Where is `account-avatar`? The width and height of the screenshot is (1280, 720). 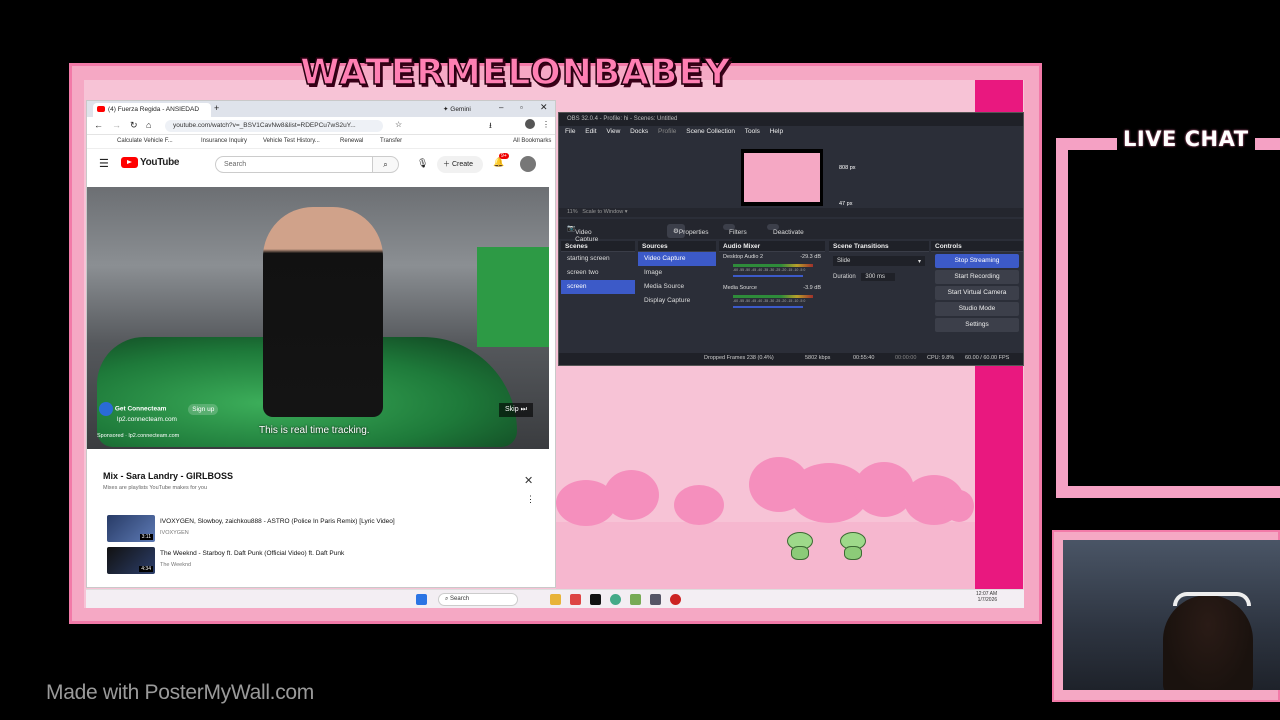
account-avatar is located at coordinates (528, 164).